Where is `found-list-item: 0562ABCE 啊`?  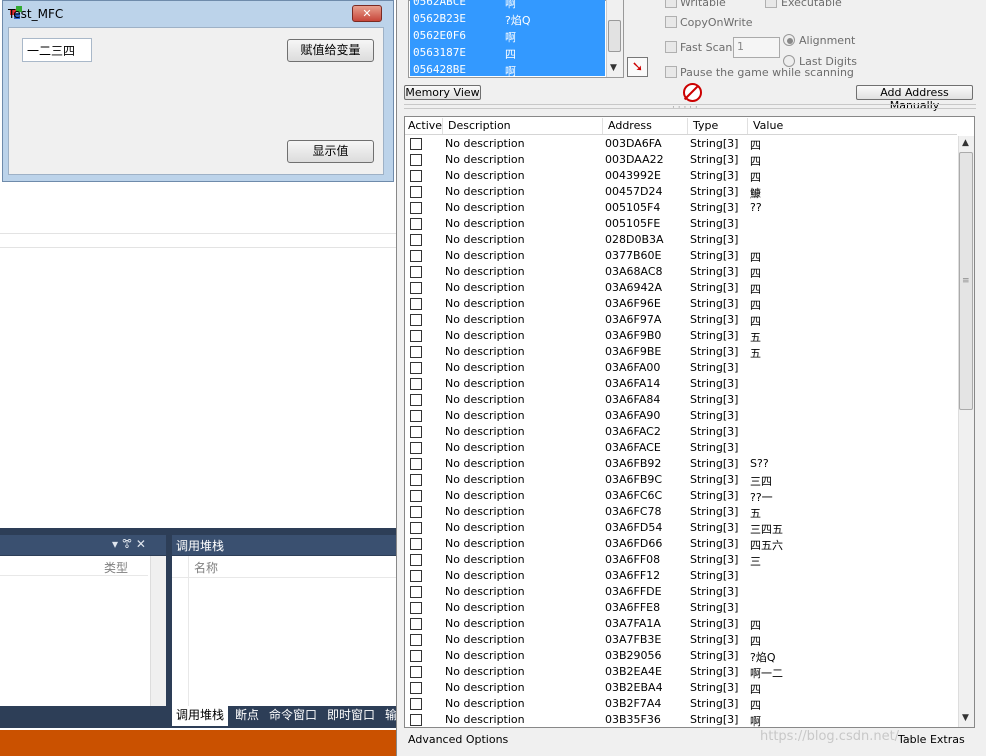
found-list-item: 0562ABCE 啊 is located at coordinates (508, 6).